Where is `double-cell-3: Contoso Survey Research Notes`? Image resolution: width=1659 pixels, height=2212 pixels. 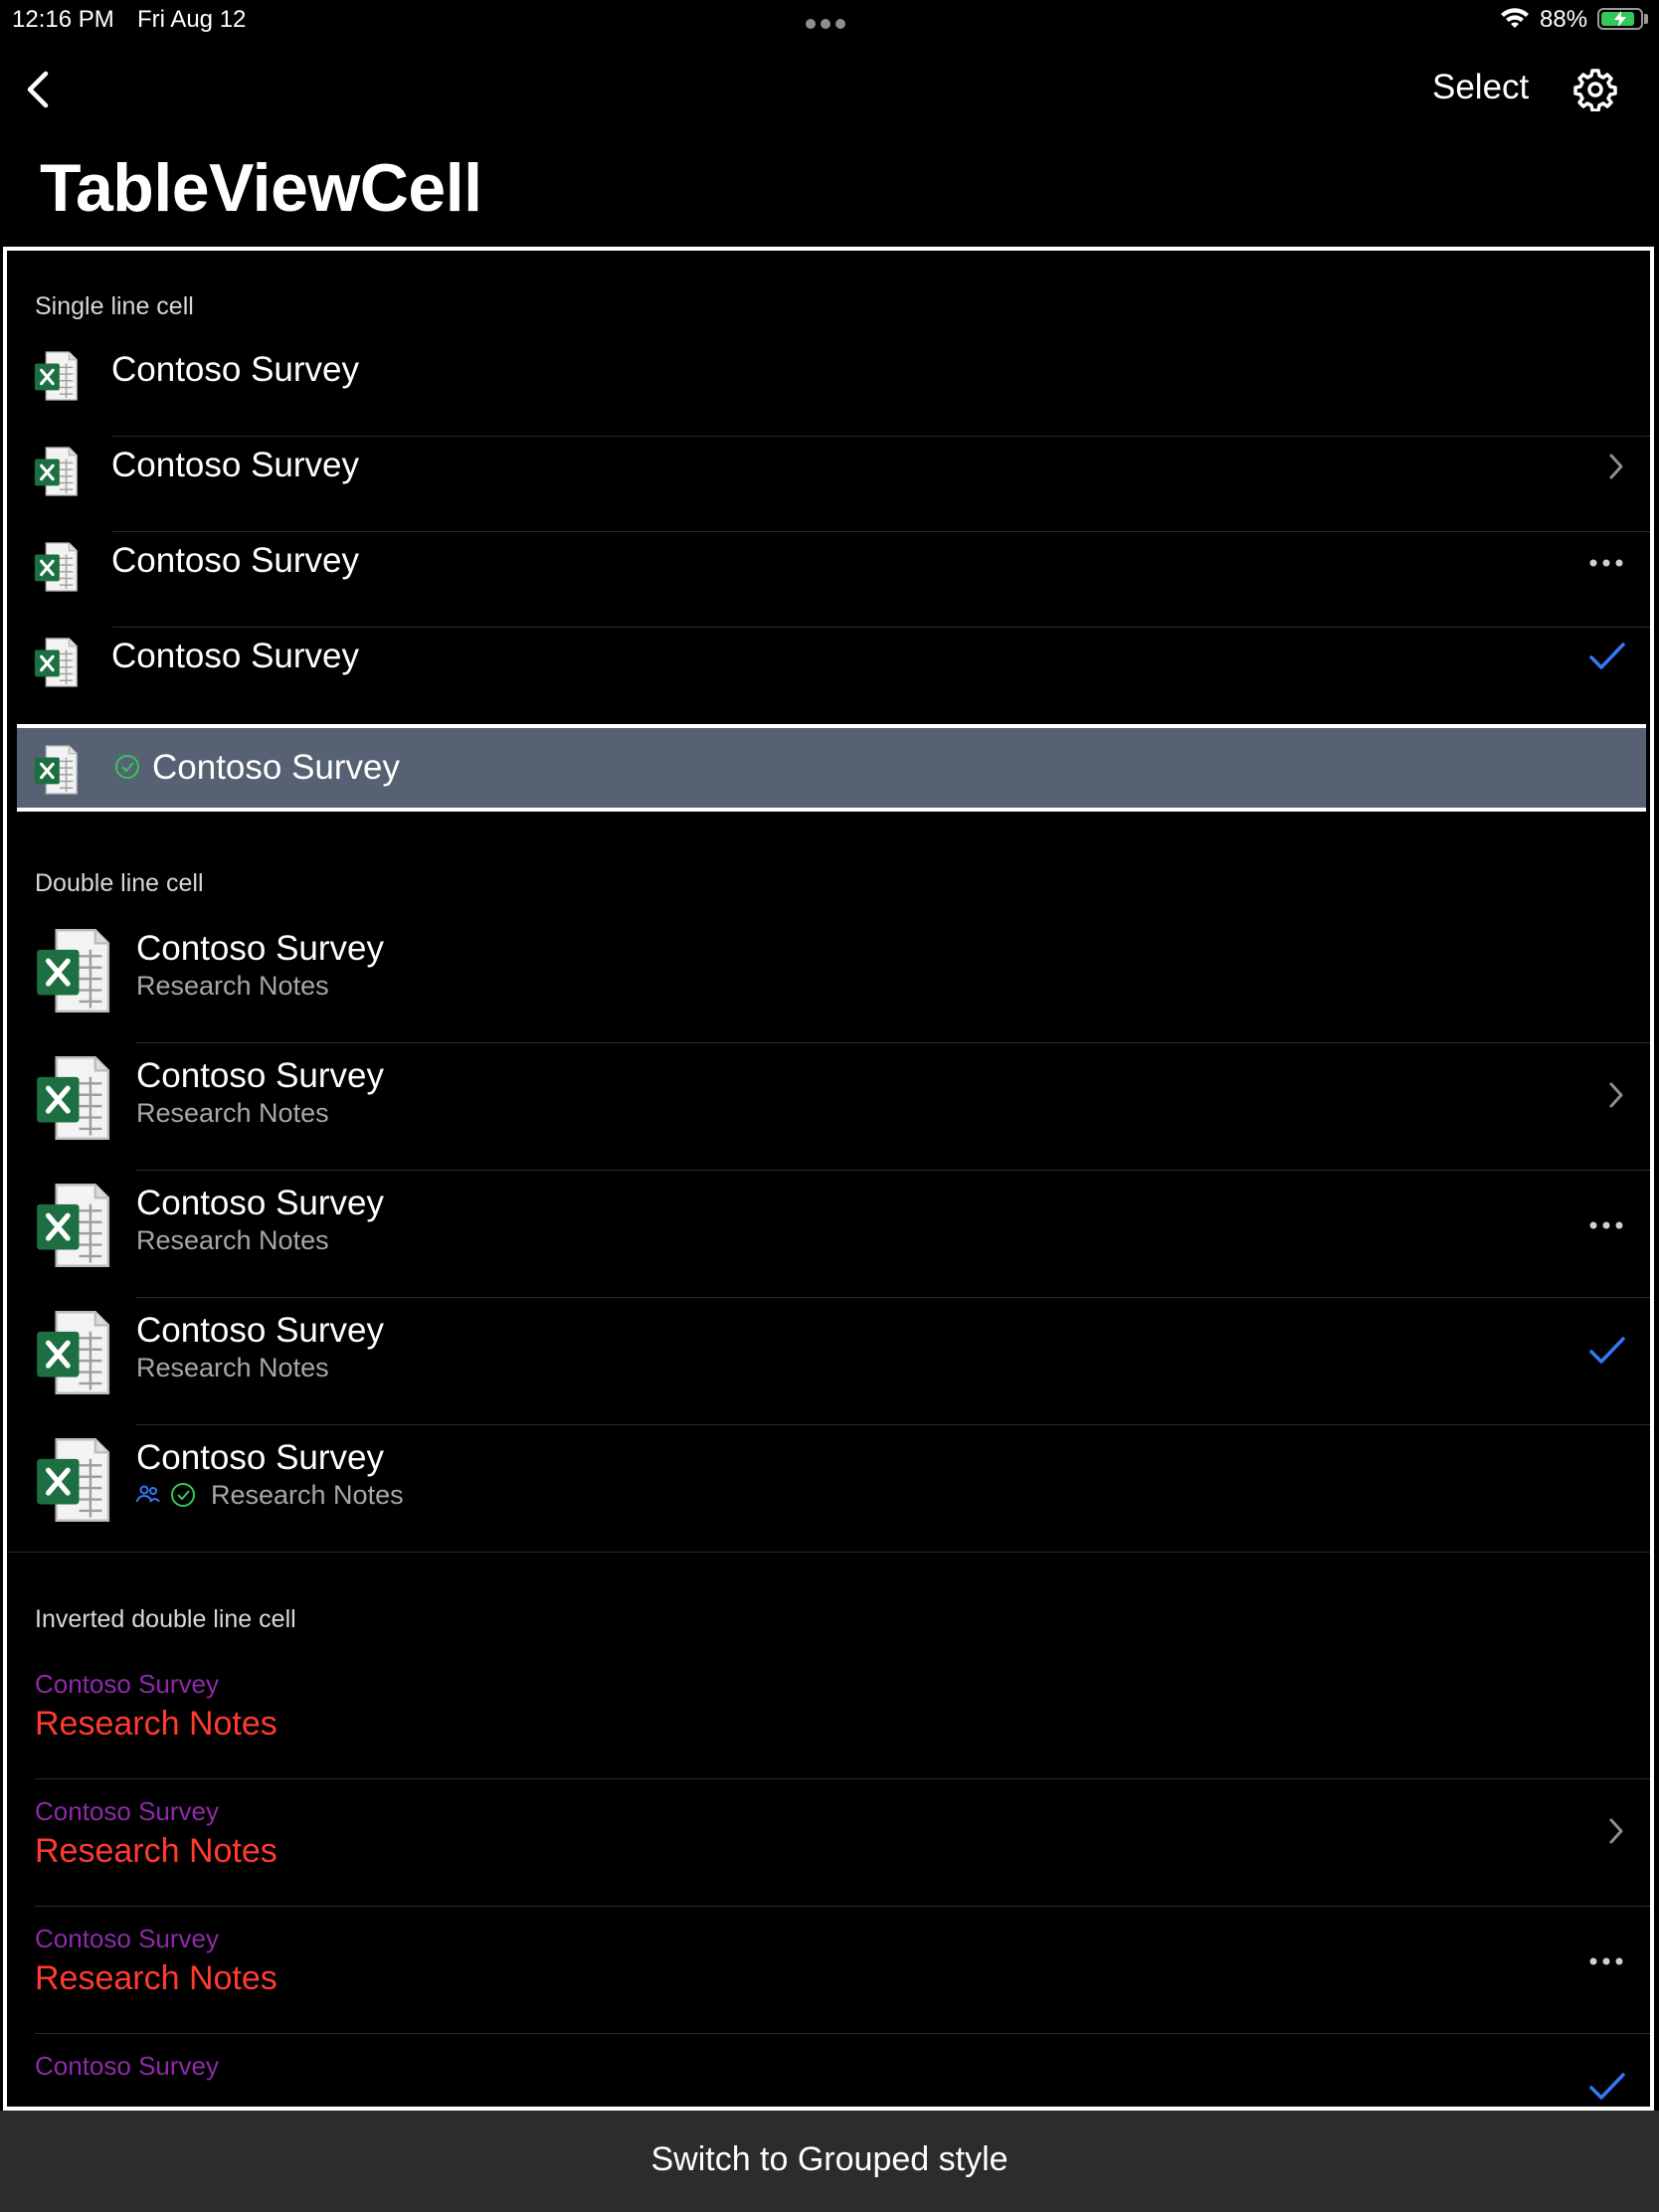 double-cell-3: Contoso Survey Research Notes is located at coordinates (828, 1225).